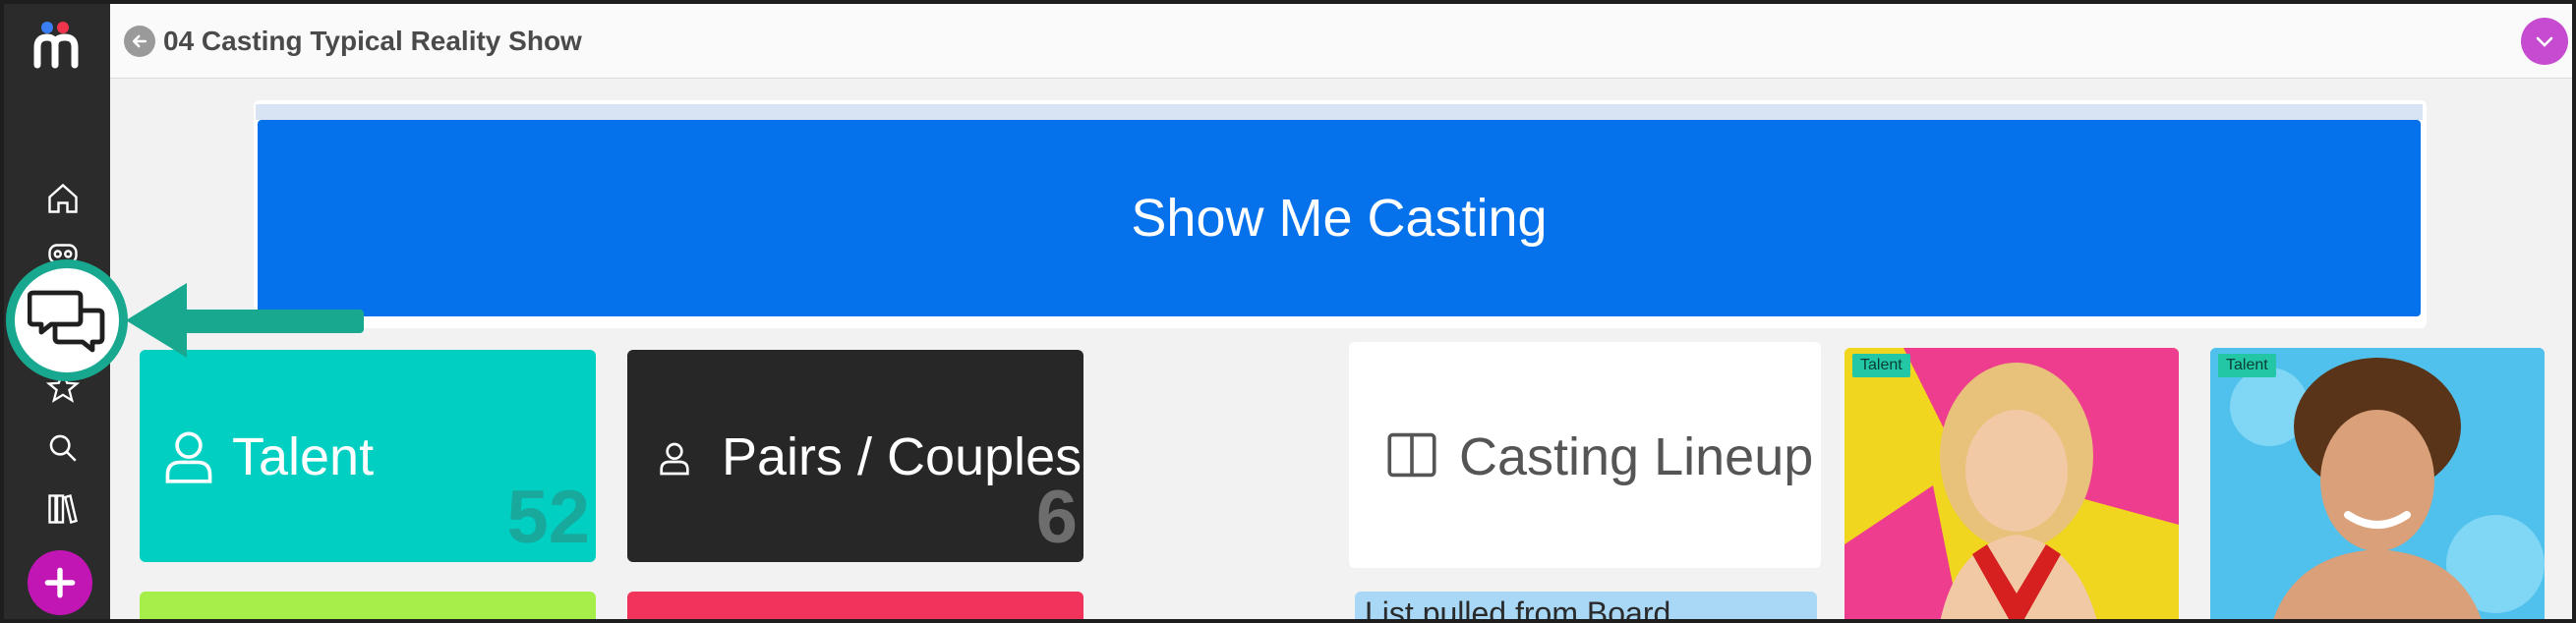 This screenshot has width=2576, height=623. What do you see at coordinates (2544, 41) in the screenshot?
I see `user-menu-chevron-icon` at bounding box center [2544, 41].